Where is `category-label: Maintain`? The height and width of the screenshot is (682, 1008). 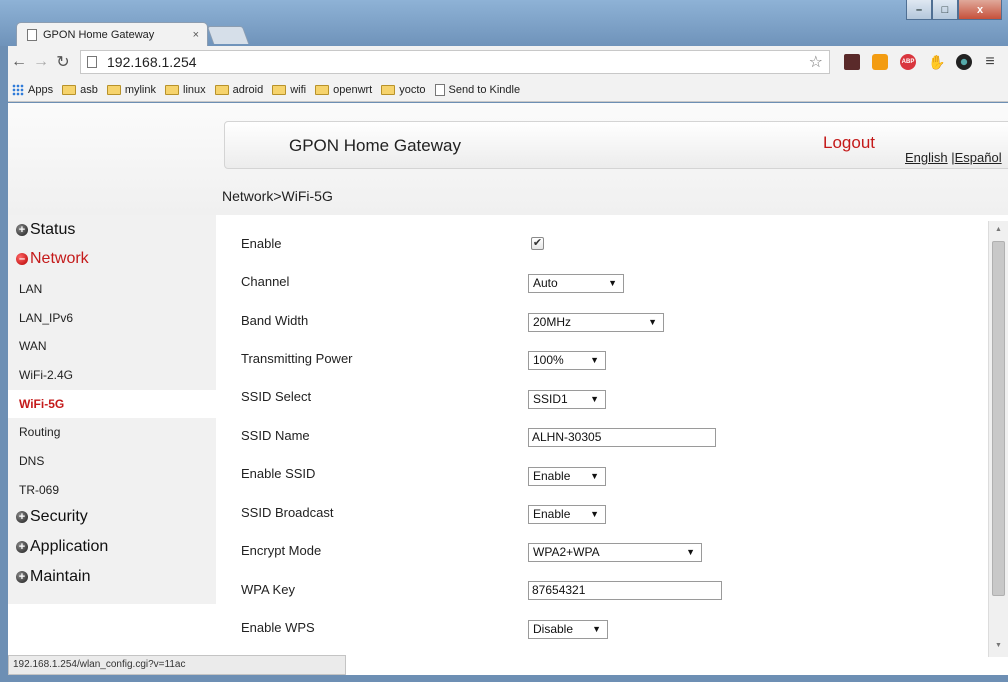 category-label: Maintain is located at coordinates (60, 576).